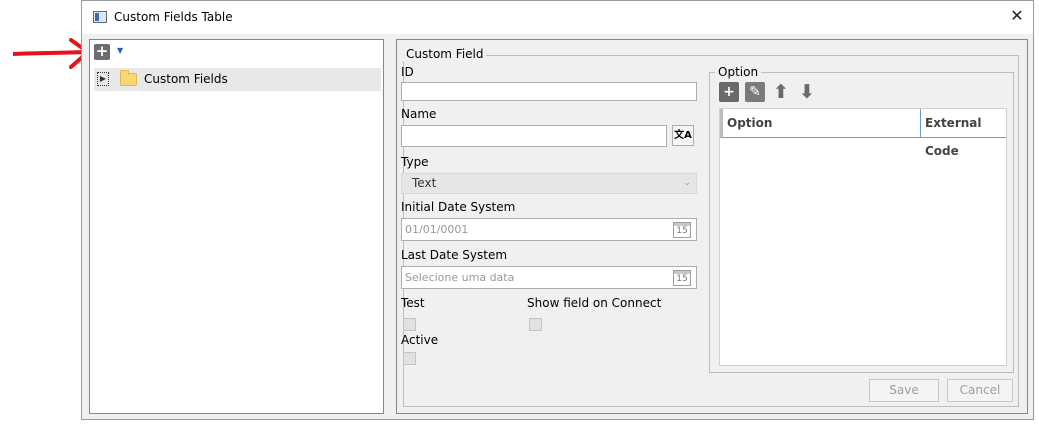 Image resolution: width=1039 pixels, height=431 pixels. What do you see at coordinates (904, 390) in the screenshot?
I see `save-button: Save` at bounding box center [904, 390].